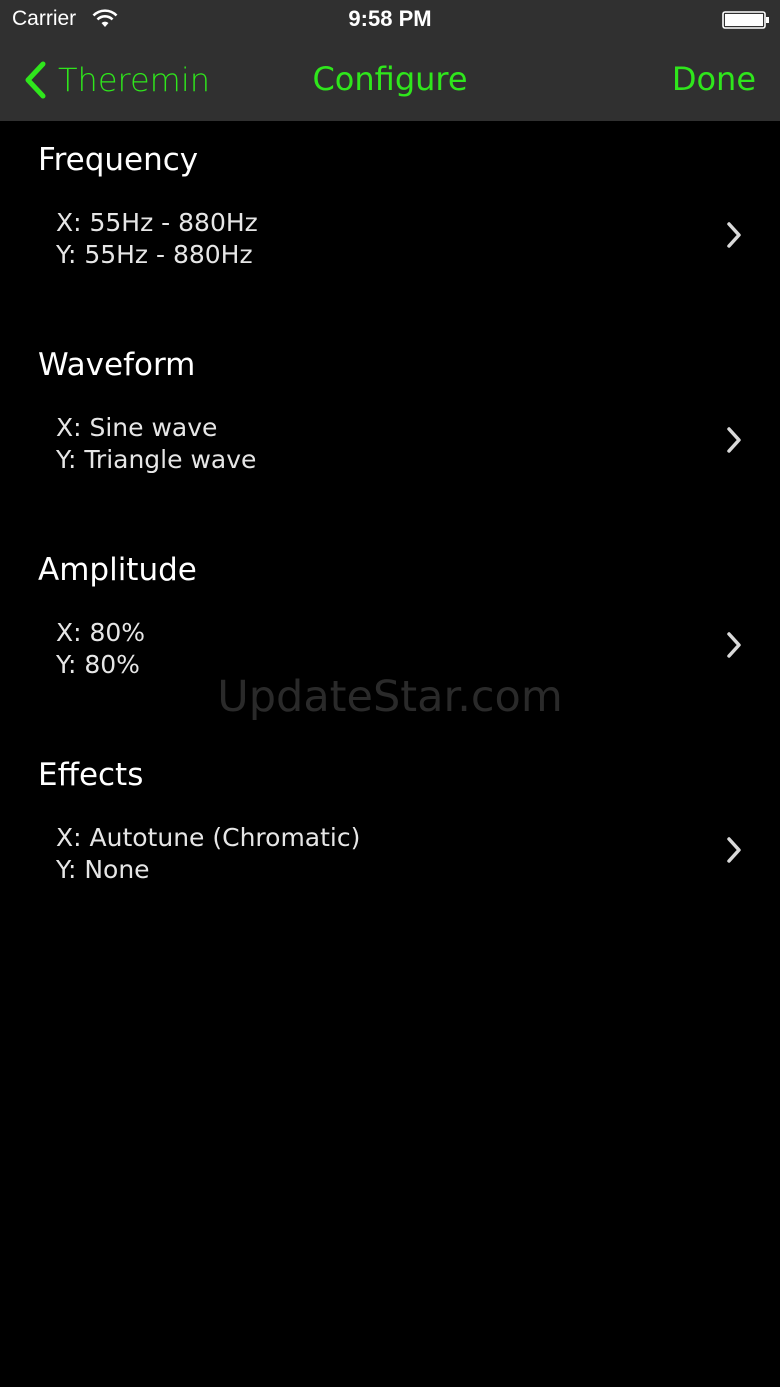 This screenshot has width=780, height=1387. I want to click on frequency-x-value: X: 55Hz - 880Hz, so click(157, 222).